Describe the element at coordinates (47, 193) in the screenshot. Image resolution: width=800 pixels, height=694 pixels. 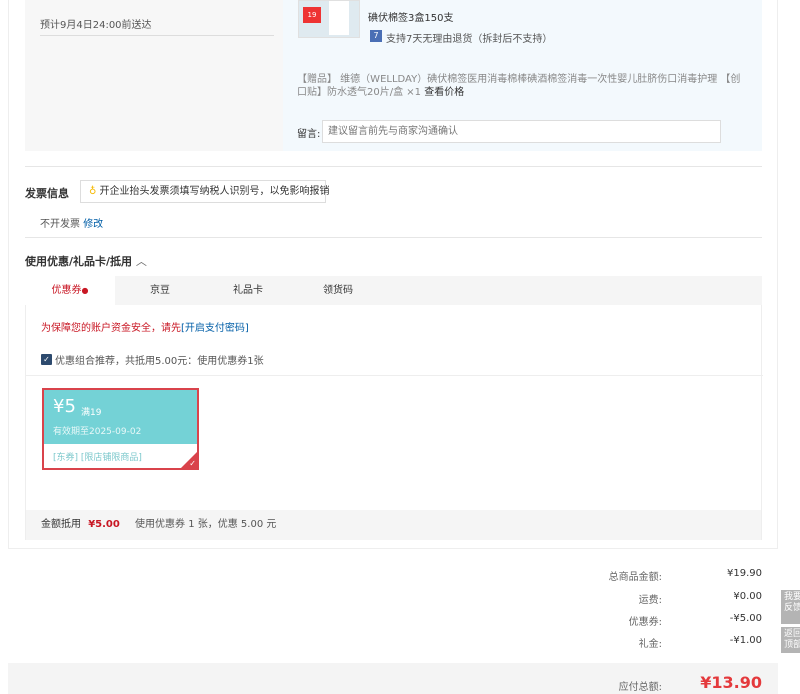
I see `invoice-title: 发票信息` at that location.